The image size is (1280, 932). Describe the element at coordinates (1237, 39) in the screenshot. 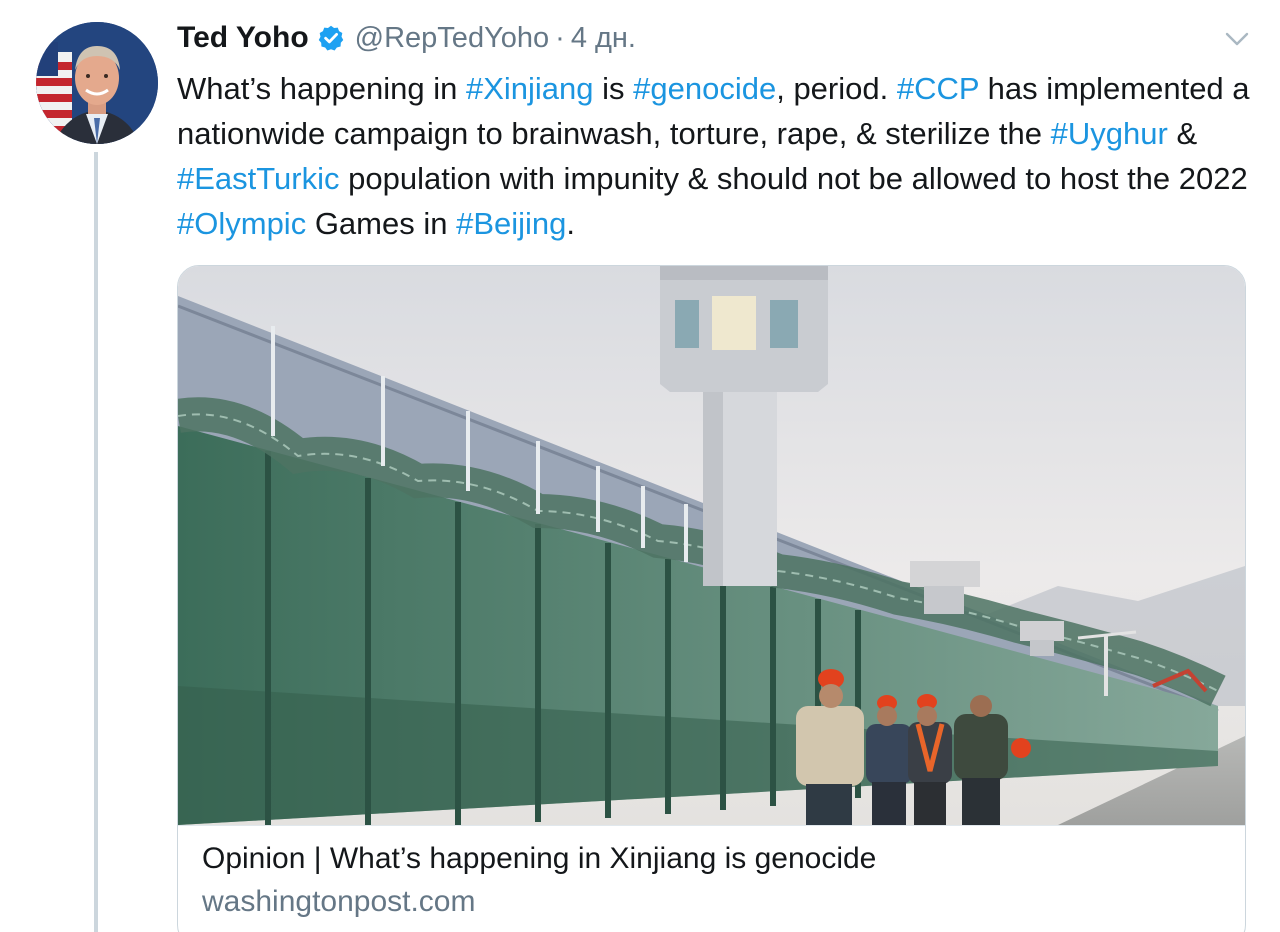

I see `chevron-down-icon` at that location.